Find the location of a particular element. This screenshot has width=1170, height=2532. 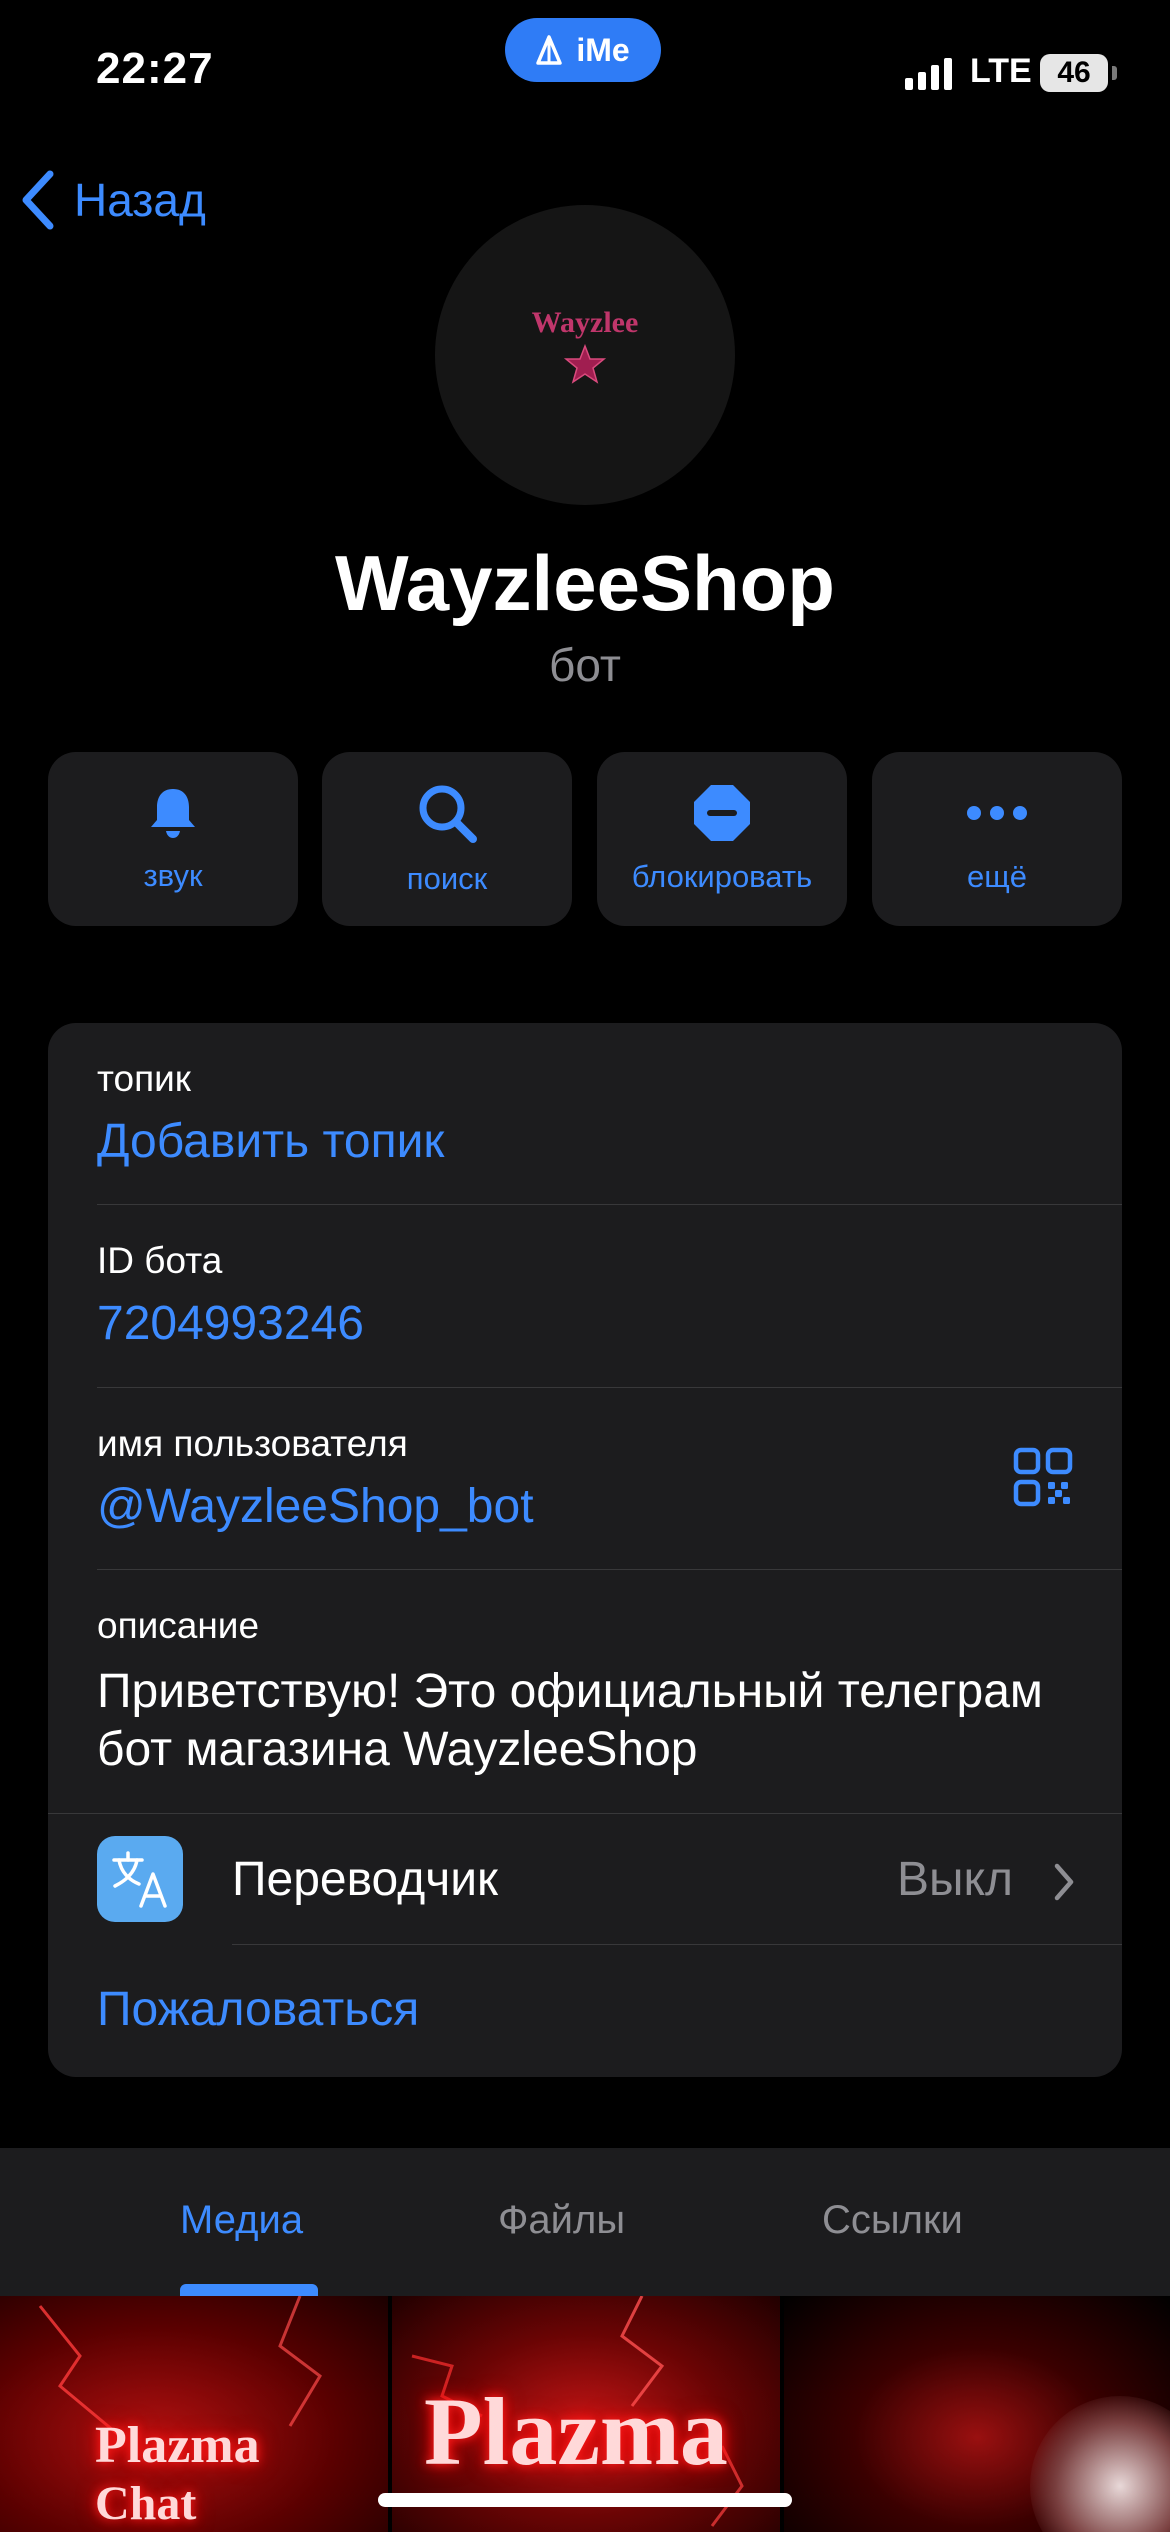

avatar: Wayzlee is located at coordinates (585, 355).